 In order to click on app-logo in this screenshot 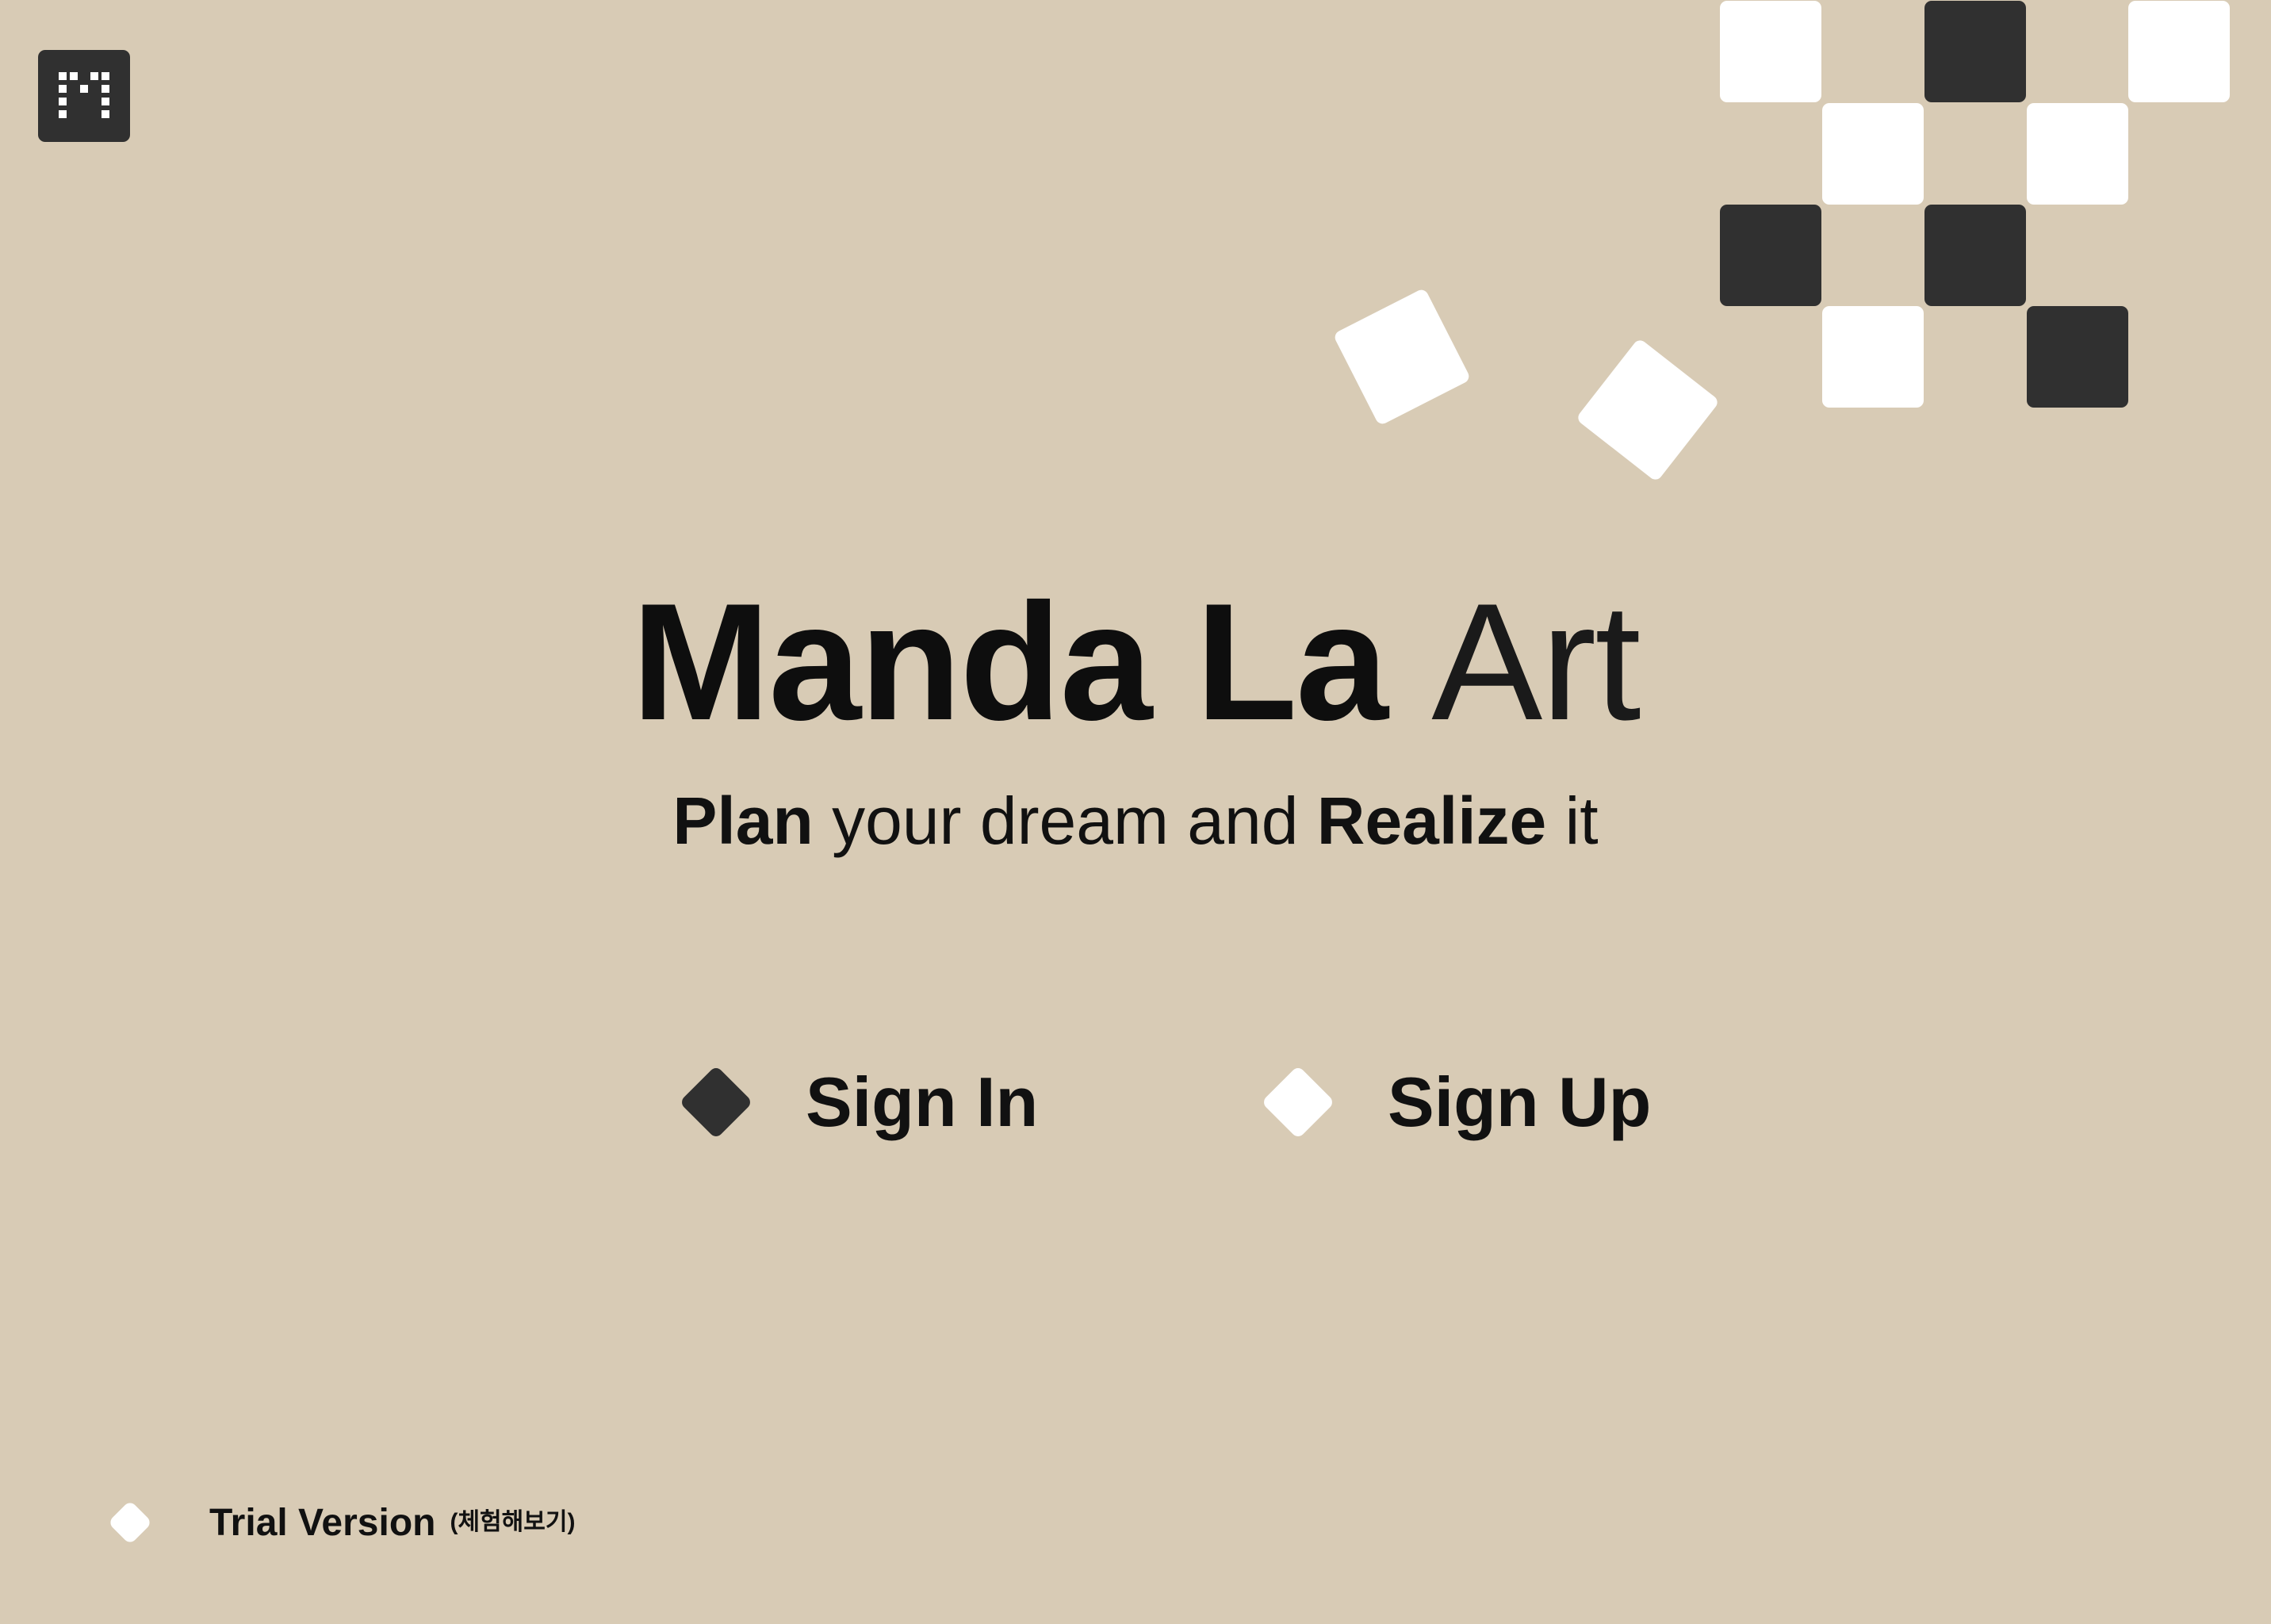, I will do `click(84, 96)`.